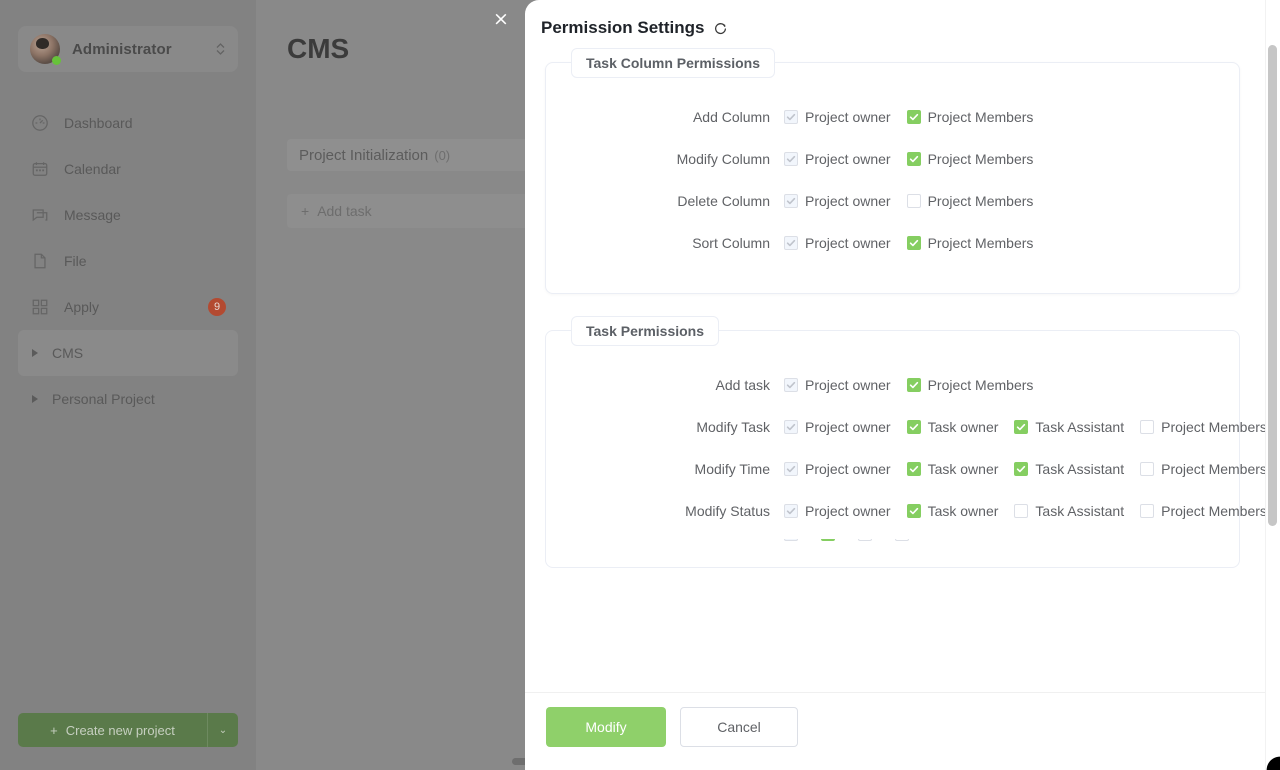 The image size is (1280, 770). Describe the element at coordinates (40, 261) in the screenshot. I see `file-icon` at that location.